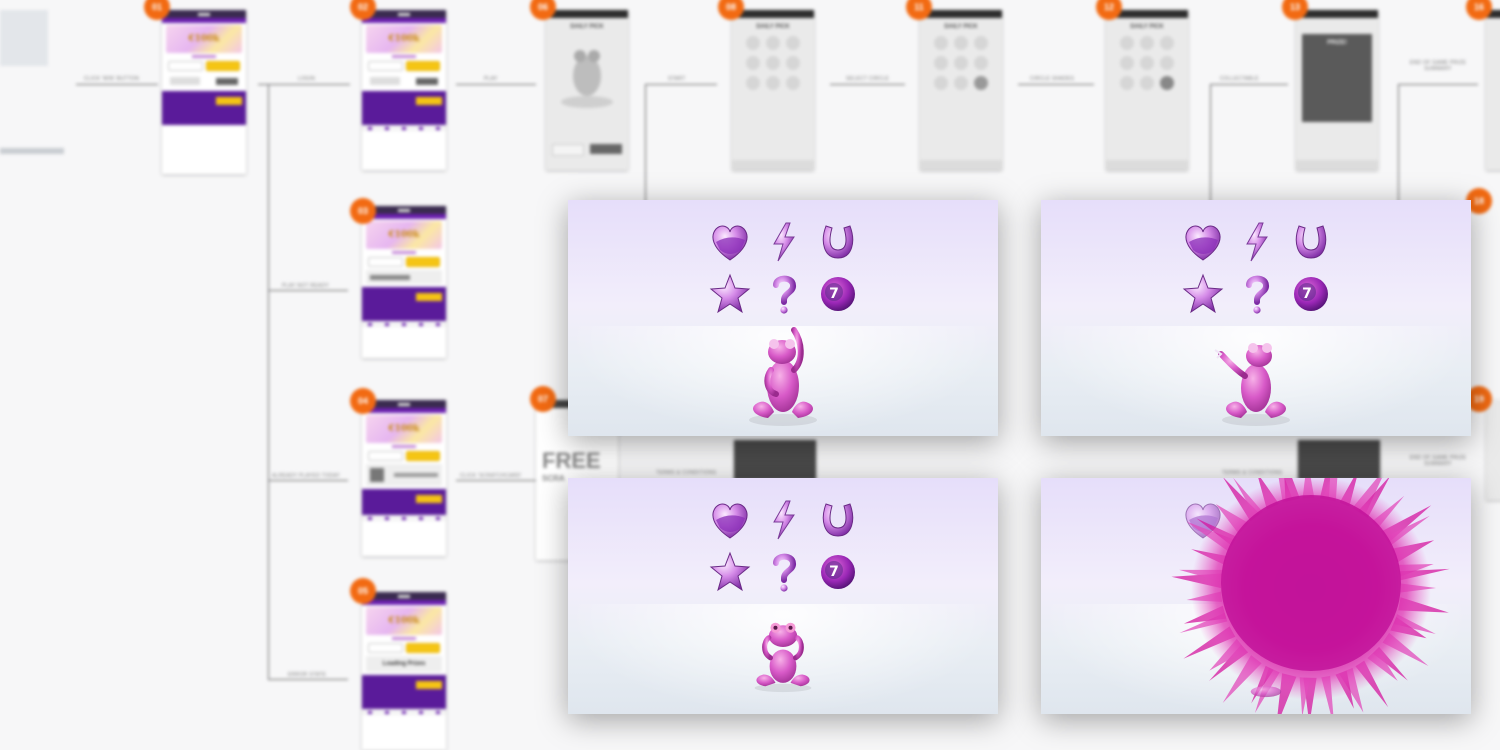  What do you see at coordinates (363, 211) in the screenshot?
I see `step-badge: 03` at bounding box center [363, 211].